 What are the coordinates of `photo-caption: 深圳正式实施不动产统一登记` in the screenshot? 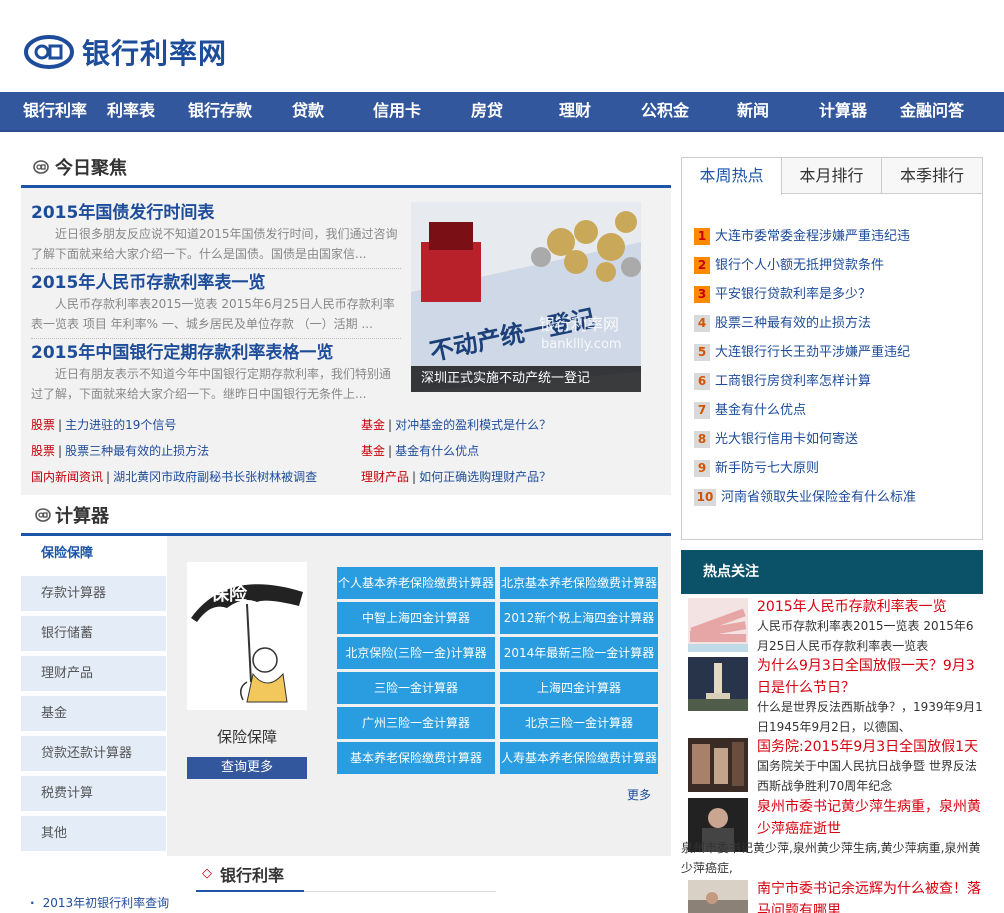 It's located at (526, 379).